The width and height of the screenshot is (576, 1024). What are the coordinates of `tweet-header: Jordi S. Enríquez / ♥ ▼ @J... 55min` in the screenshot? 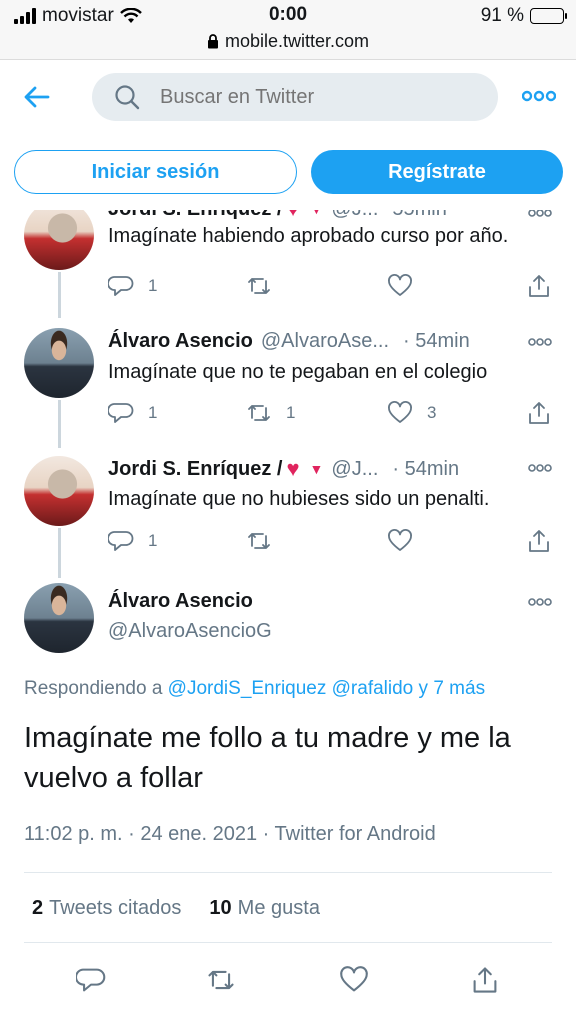 It's located at (277, 216).